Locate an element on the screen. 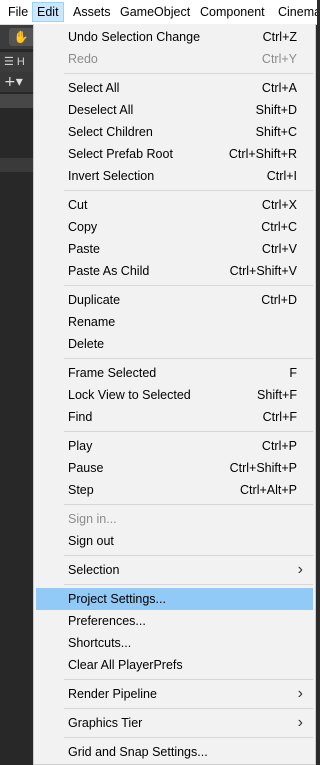 Image resolution: width=320 pixels, height=765 pixels. menu-item-label: Pause is located at coordinates (86, 468).